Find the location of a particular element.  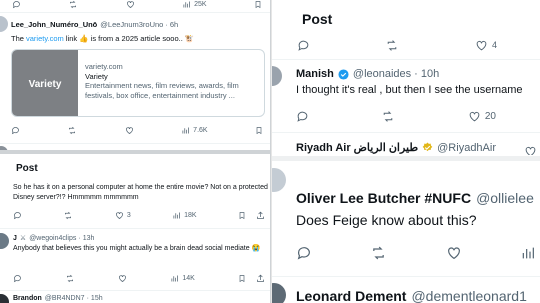

card-logo-text: Variety is located at coordinates (45, 84).